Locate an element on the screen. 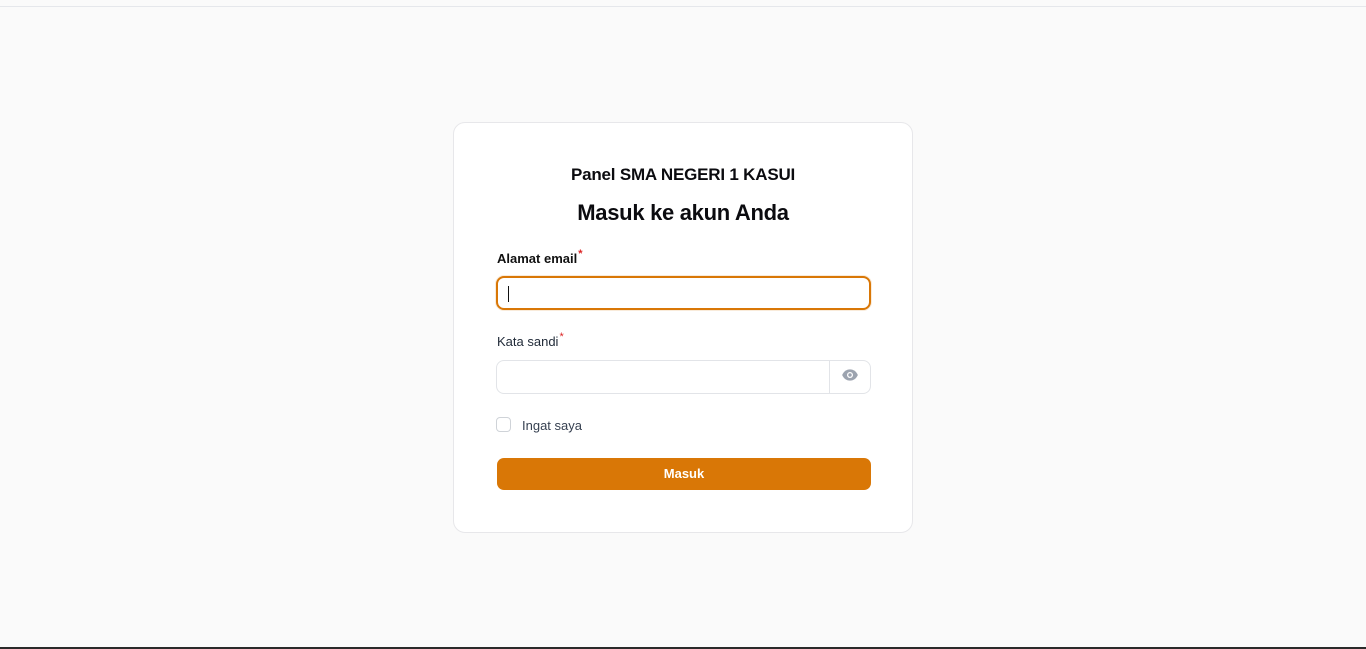 Image resolution: width=1366 pixels, height=649 pixels. panel-brand: Panel SMA NEGERI 1 KASUI is located at coordinates (683, 174).